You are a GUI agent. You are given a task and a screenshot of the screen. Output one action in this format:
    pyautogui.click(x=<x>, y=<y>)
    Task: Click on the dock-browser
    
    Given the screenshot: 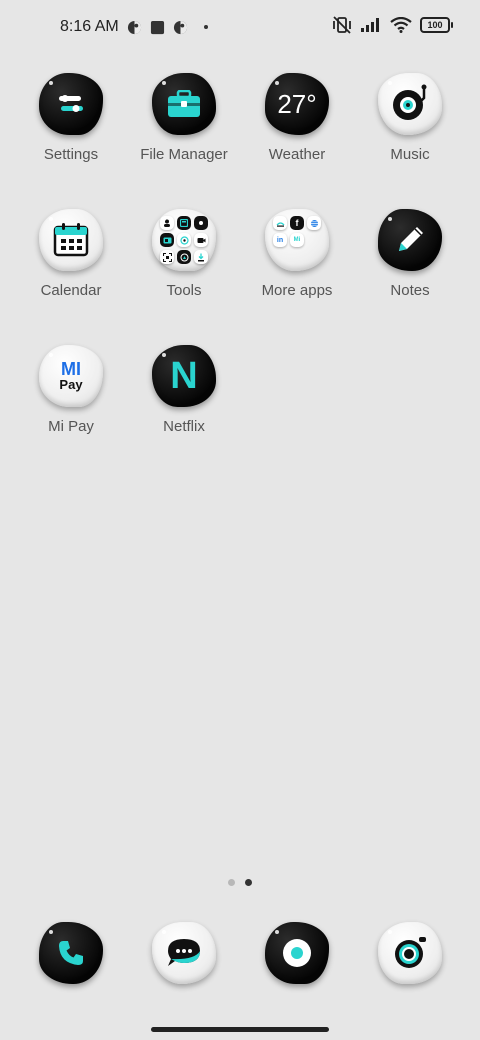 What is the action you would take?
    pyautogui.click(x=297, y=953)
    